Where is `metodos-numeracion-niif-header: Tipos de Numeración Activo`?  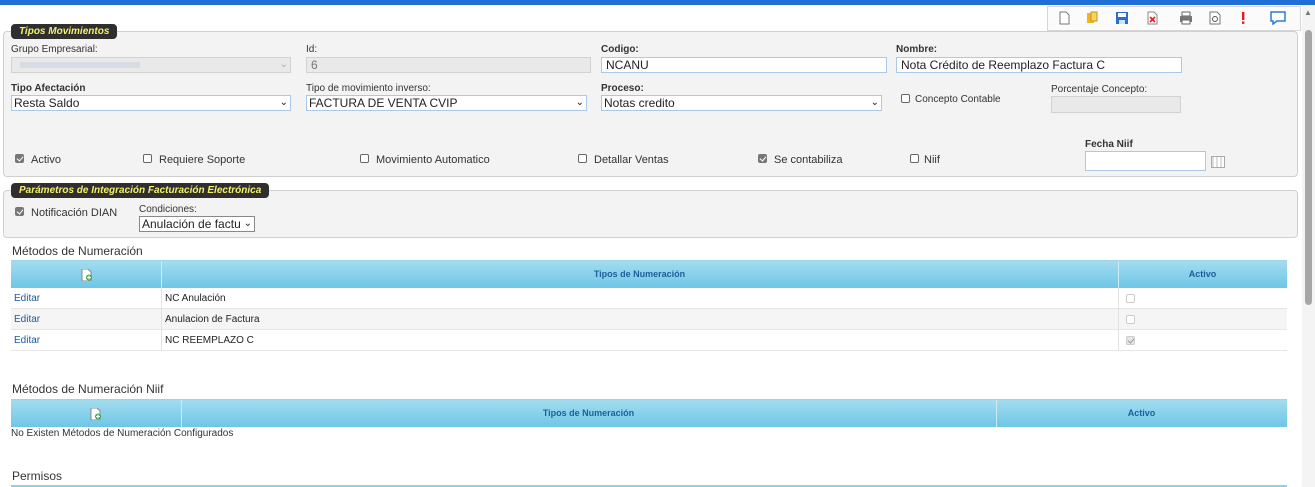
metodos-numeracion-niif-header: Tipos de Numeración Activo is located at coordinates (649, 413).